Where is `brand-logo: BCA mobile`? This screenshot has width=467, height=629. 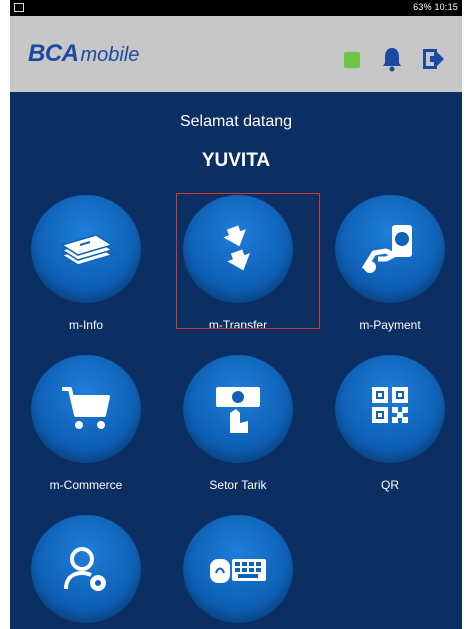 brand-logo: BCA mobile is located at coordinates (83, 54).